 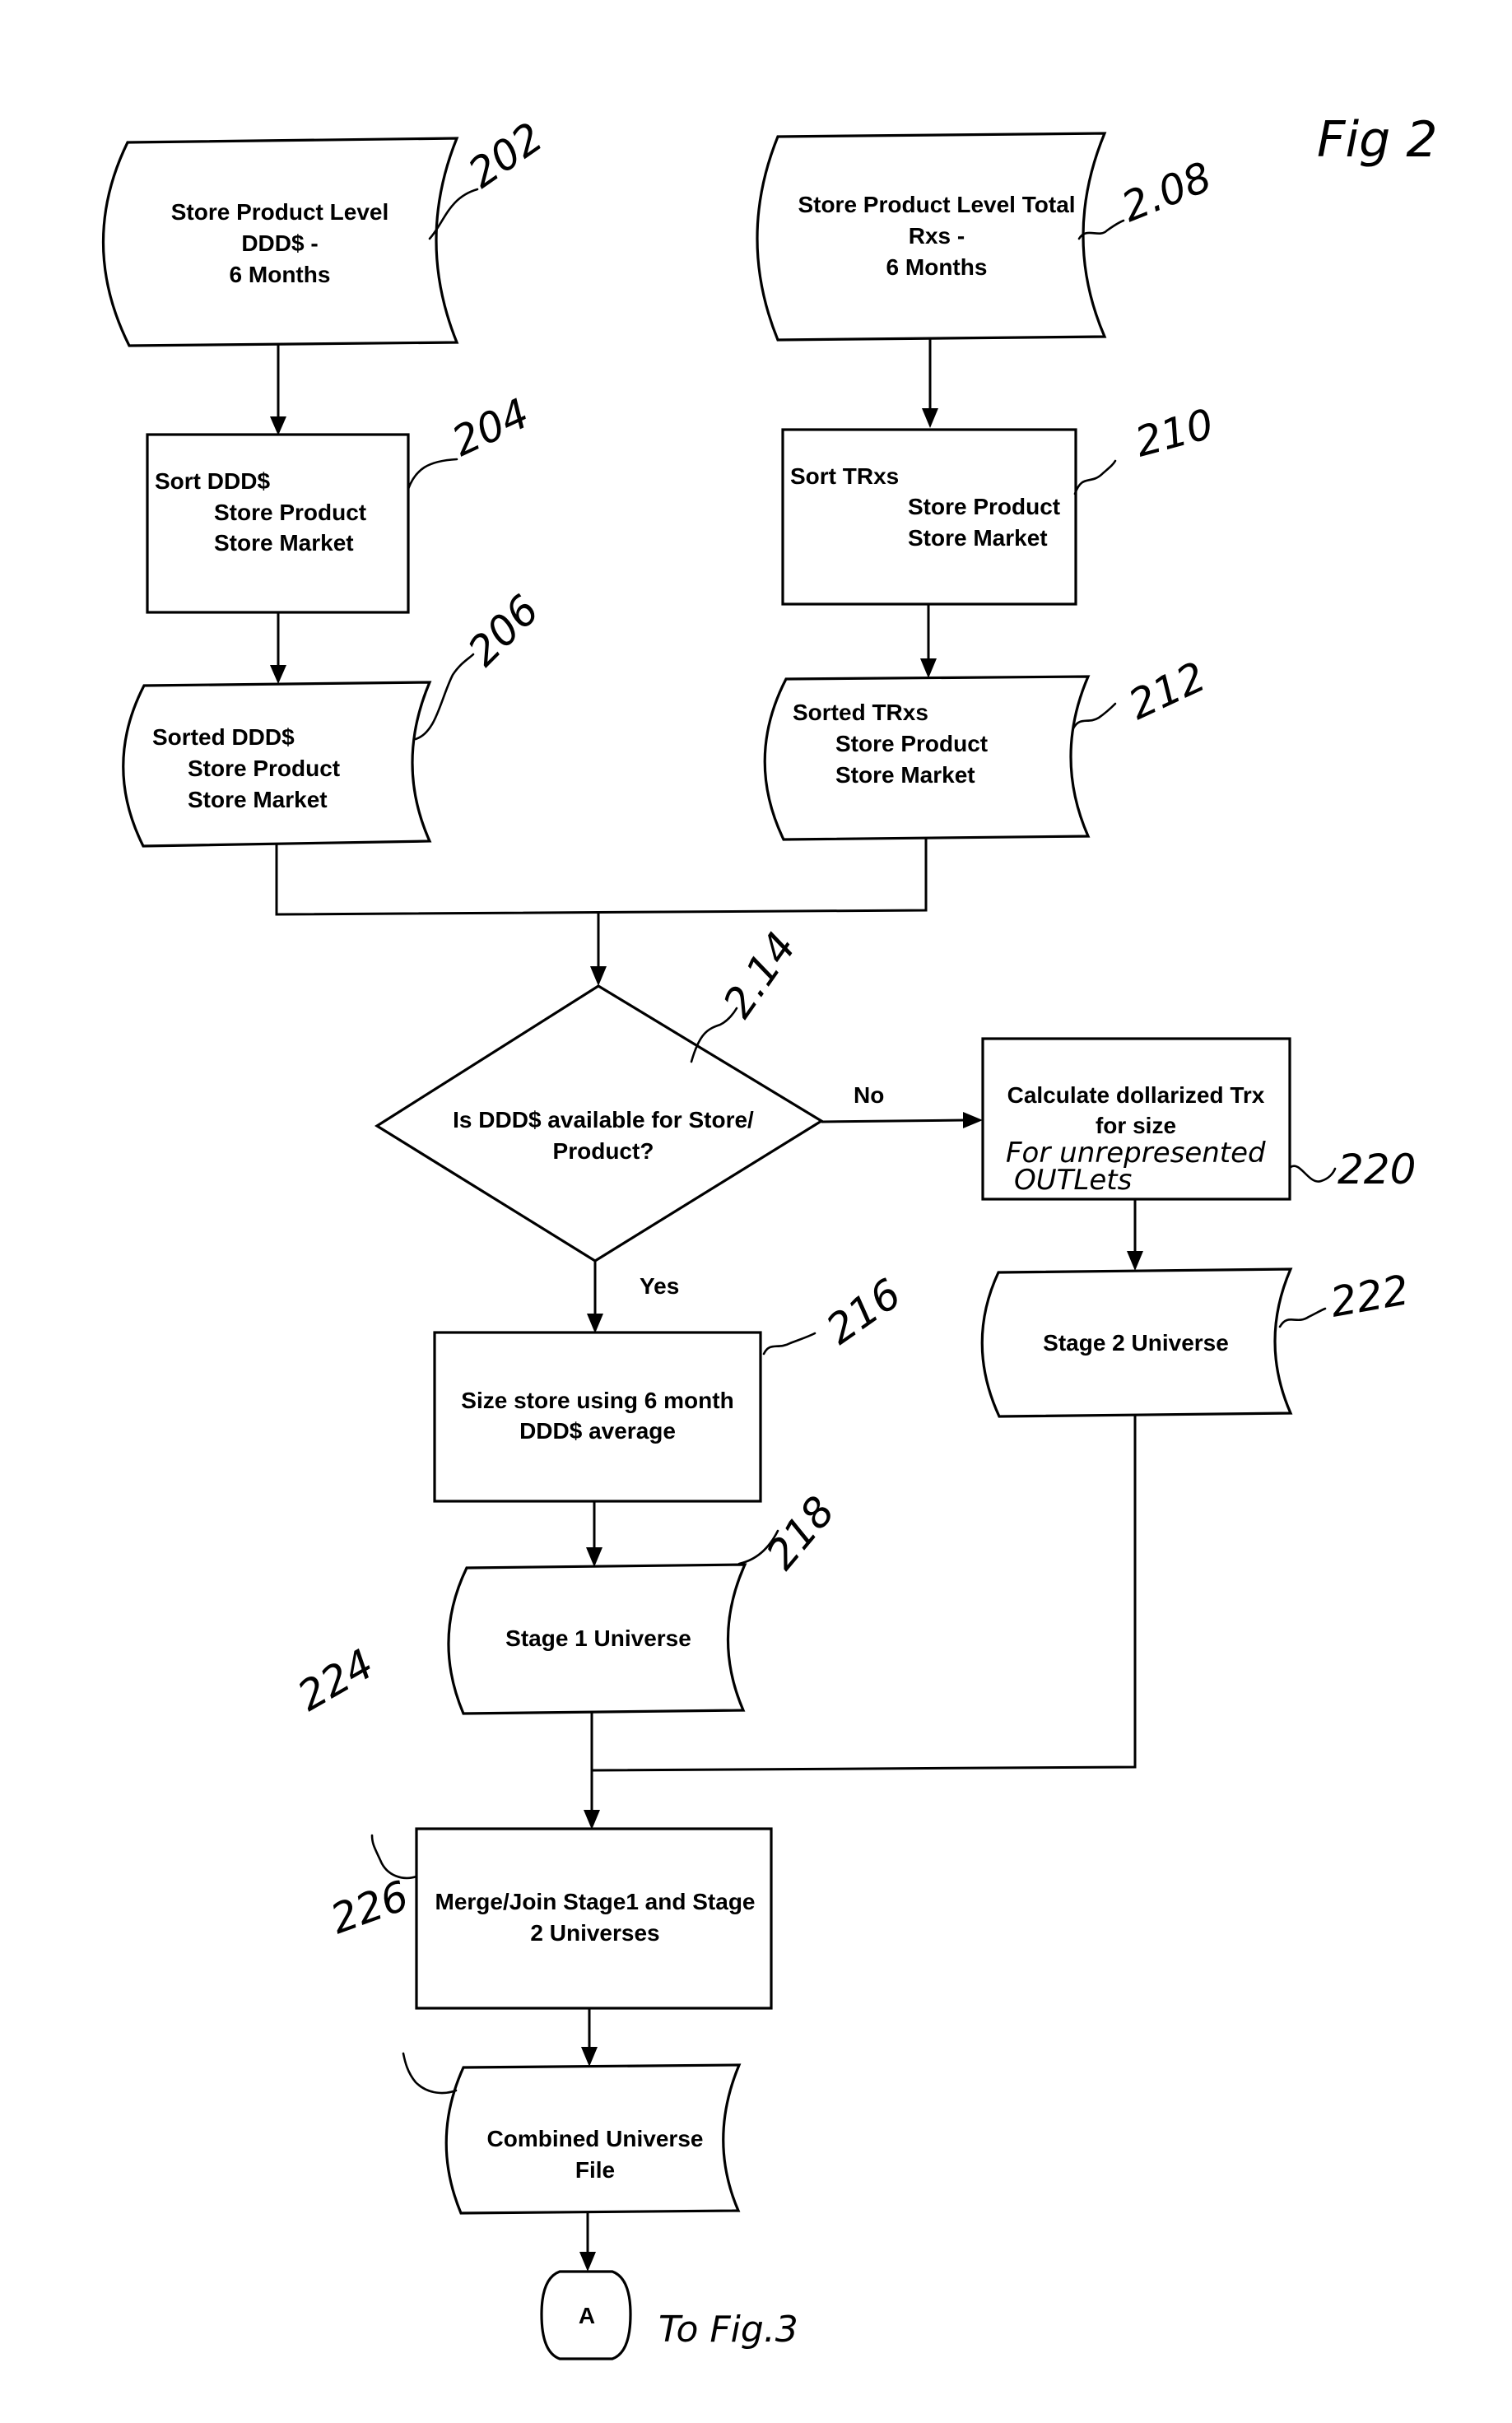 I want to click on ref-210: 210, so click(x=1174, y=433).